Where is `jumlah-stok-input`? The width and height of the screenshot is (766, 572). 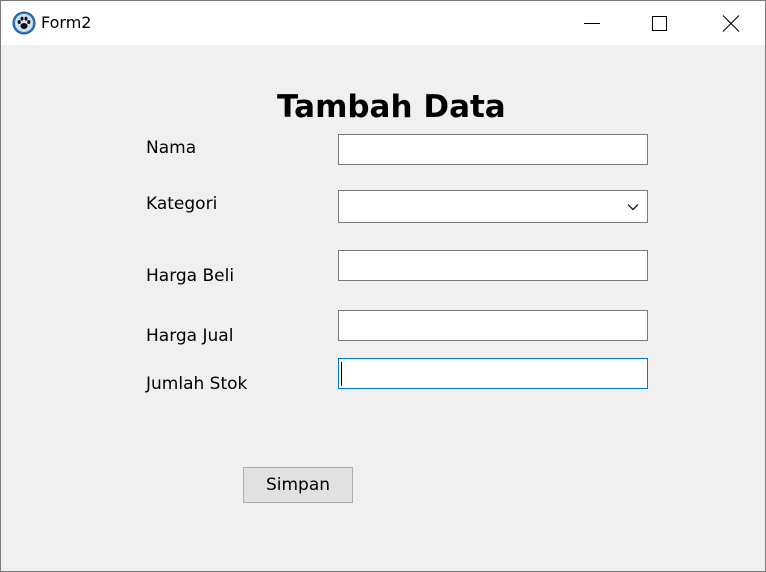 jumlah-stok-input is located at coordinates (493, 373).